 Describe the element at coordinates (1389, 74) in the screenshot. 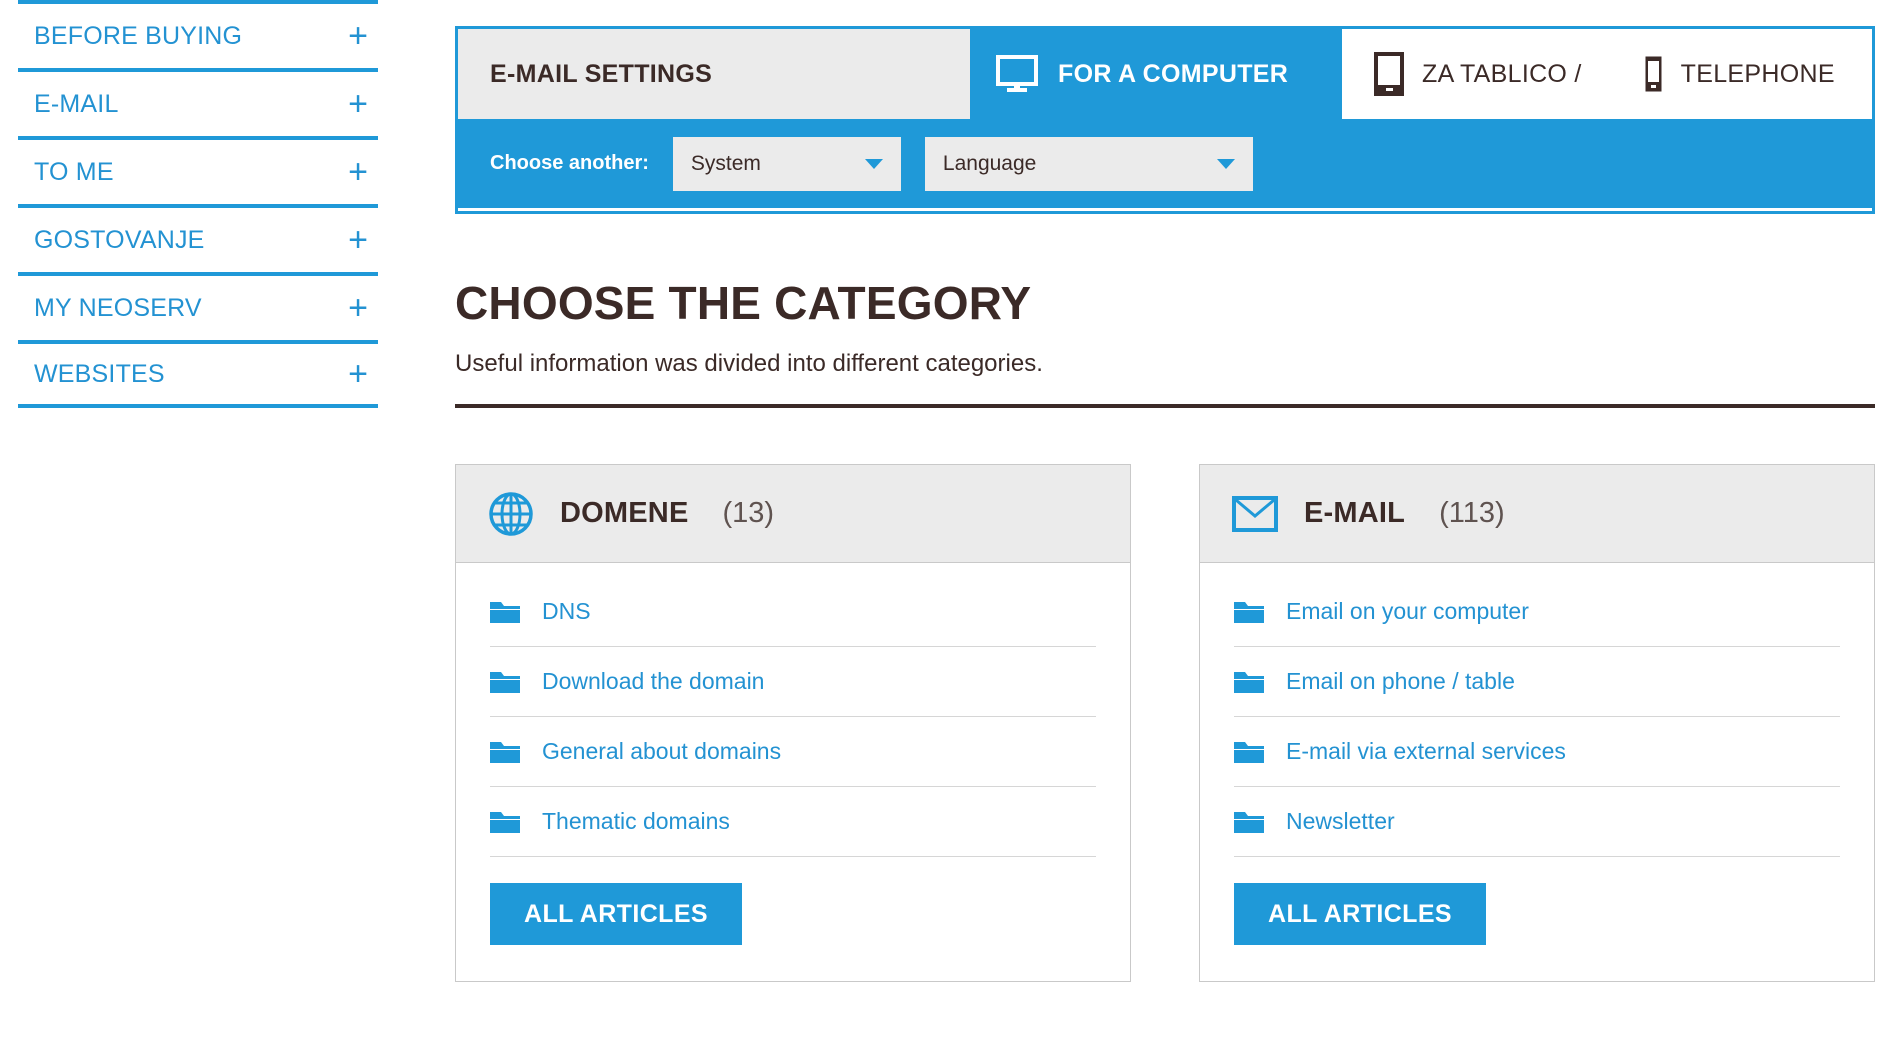

I see `tablet-icon` at that location.